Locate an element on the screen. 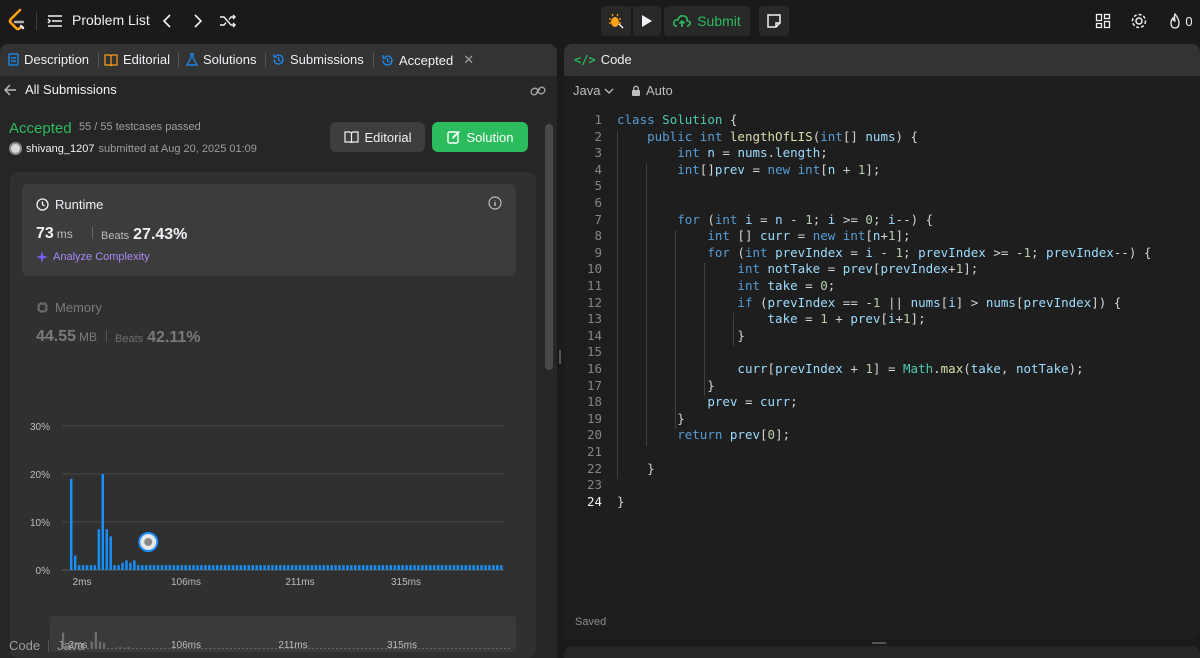 The height and width of the screenshot is (658, 1200). layout-icon is located at coordinates (1103, 21).